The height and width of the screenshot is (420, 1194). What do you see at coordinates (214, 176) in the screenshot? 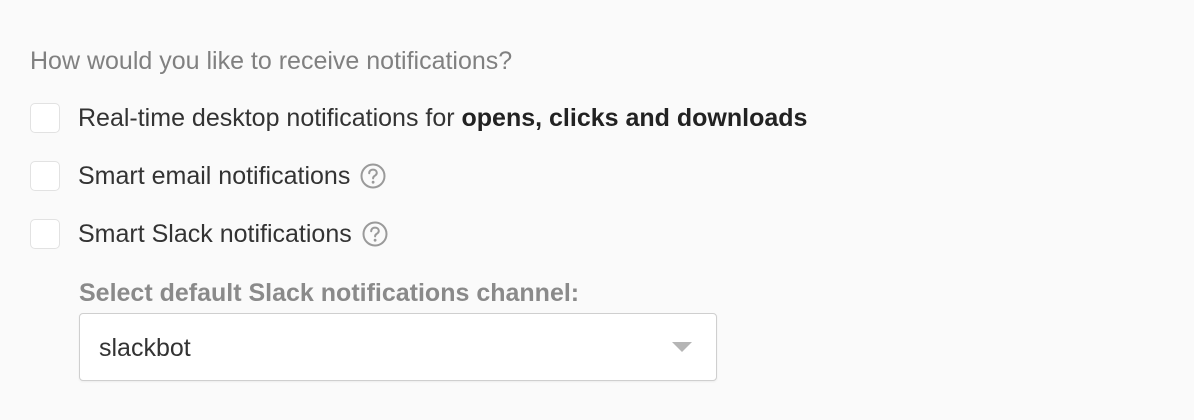
I see `email-notifications-label: Smart email notifications` at bounding box center [214, 176].